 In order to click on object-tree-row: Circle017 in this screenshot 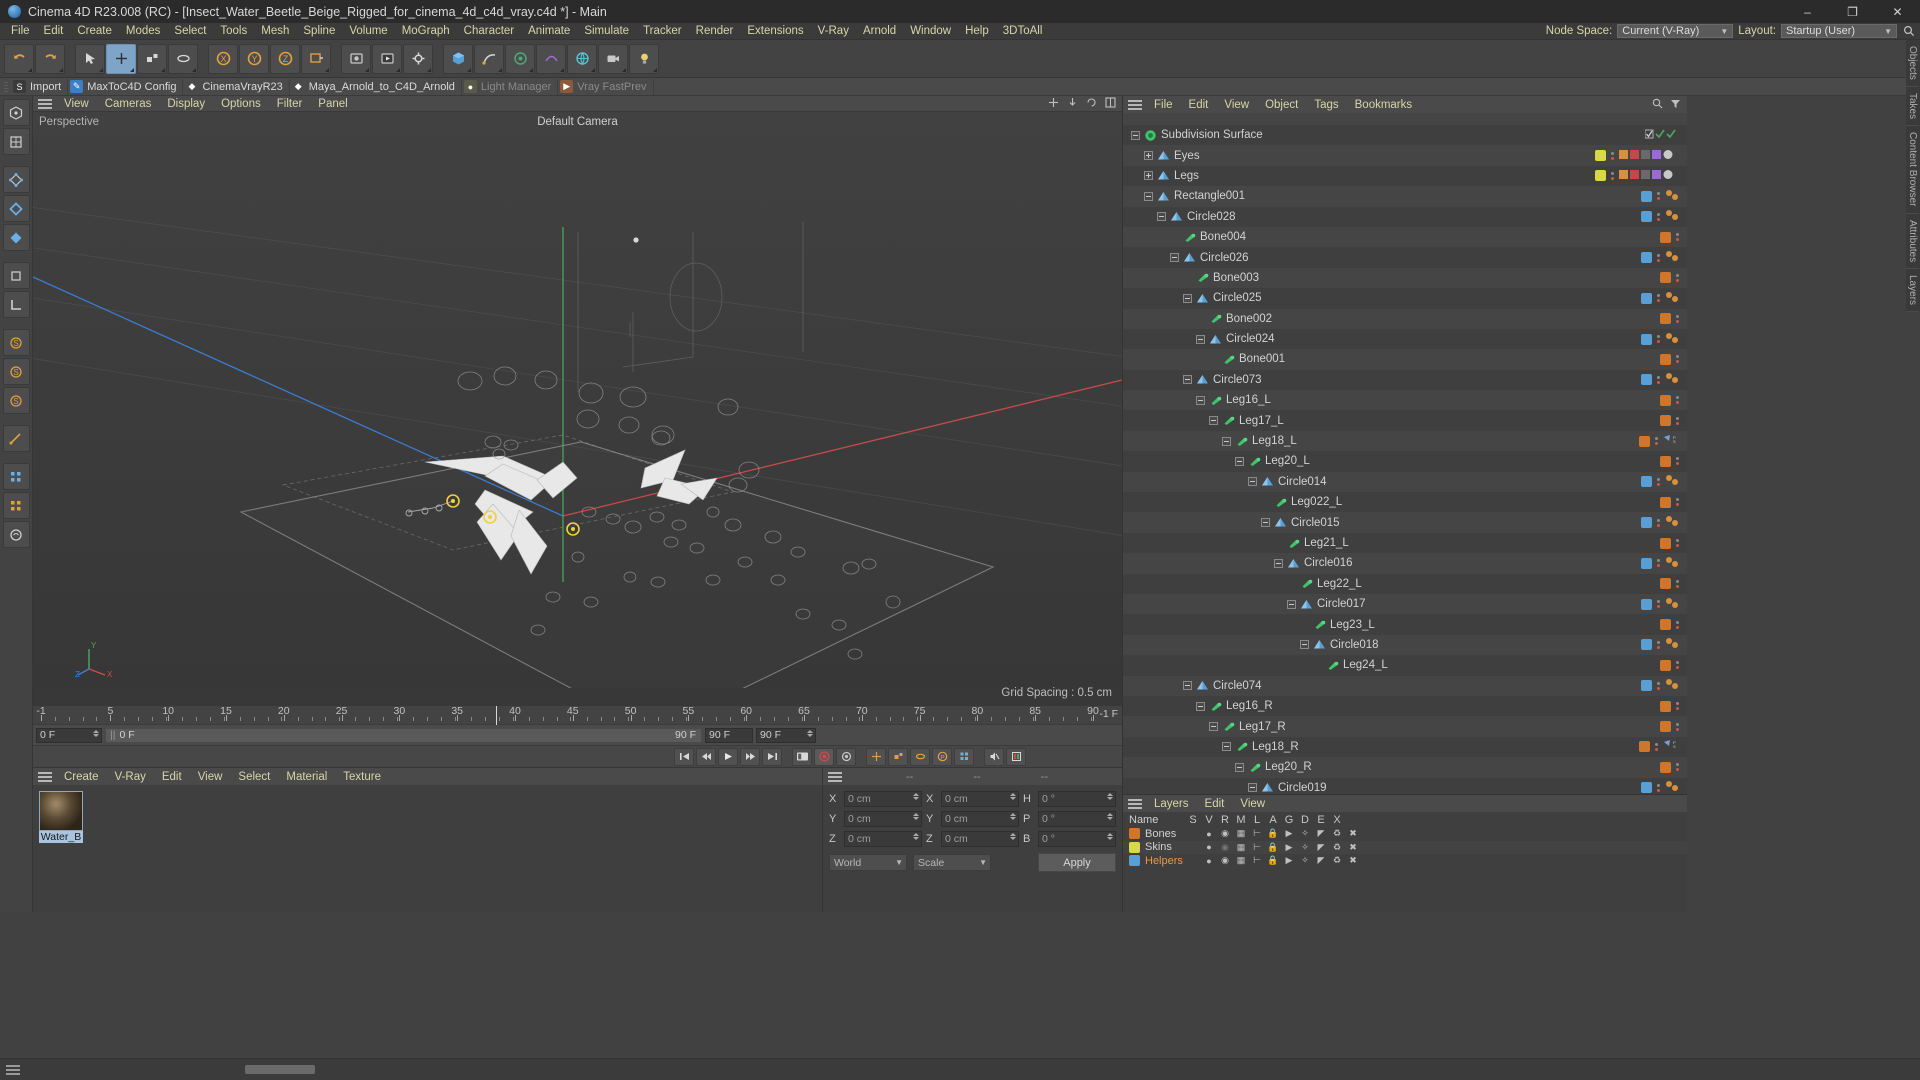, I will do `click(1405, 604)`.